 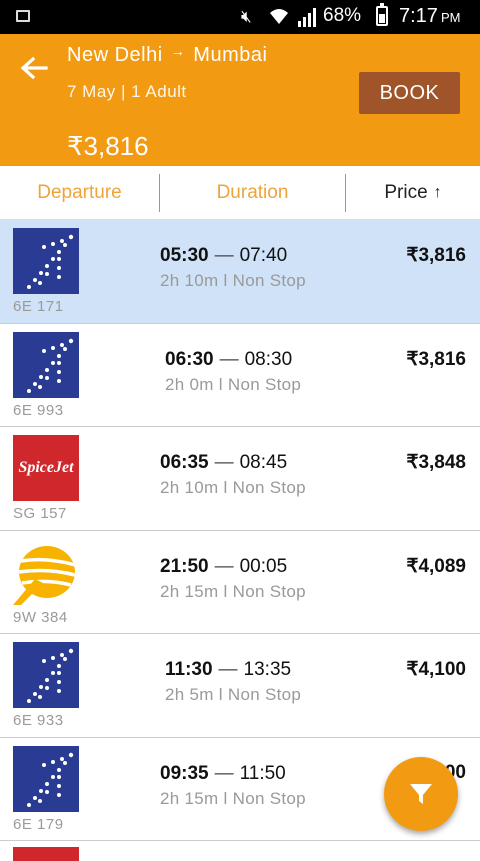 What do you see at coordinates (38, 306) in the screenshot?
I see `flight-number: 6E 171` at bounding box center [38, 306].